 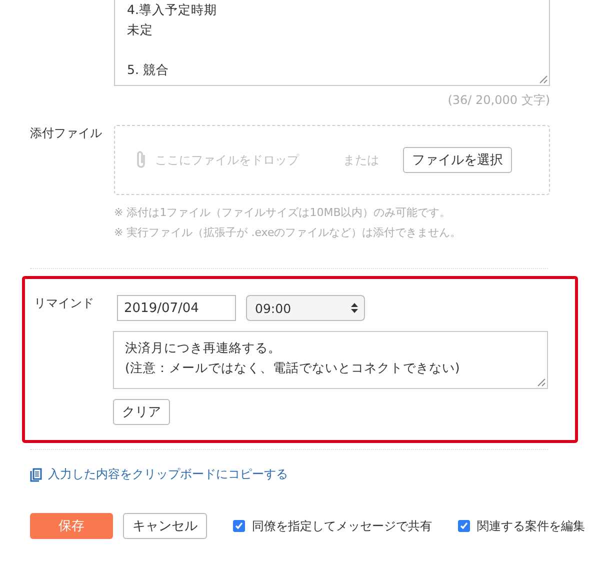 I want to click on attachment-note: ※ 添付は1ファイル（ファイルサイズは10MB以内）のみ可能です。, so click(x=283, y=213).